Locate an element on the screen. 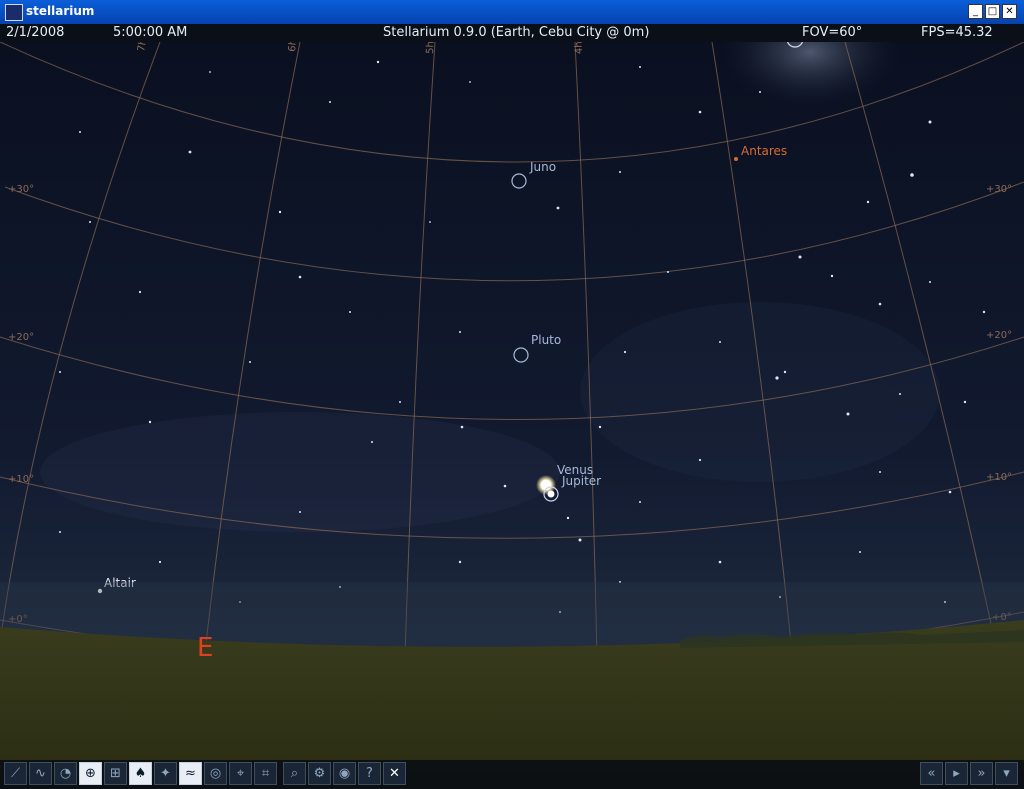  fast-forward-icon: » is located at coordinates (981, 773).